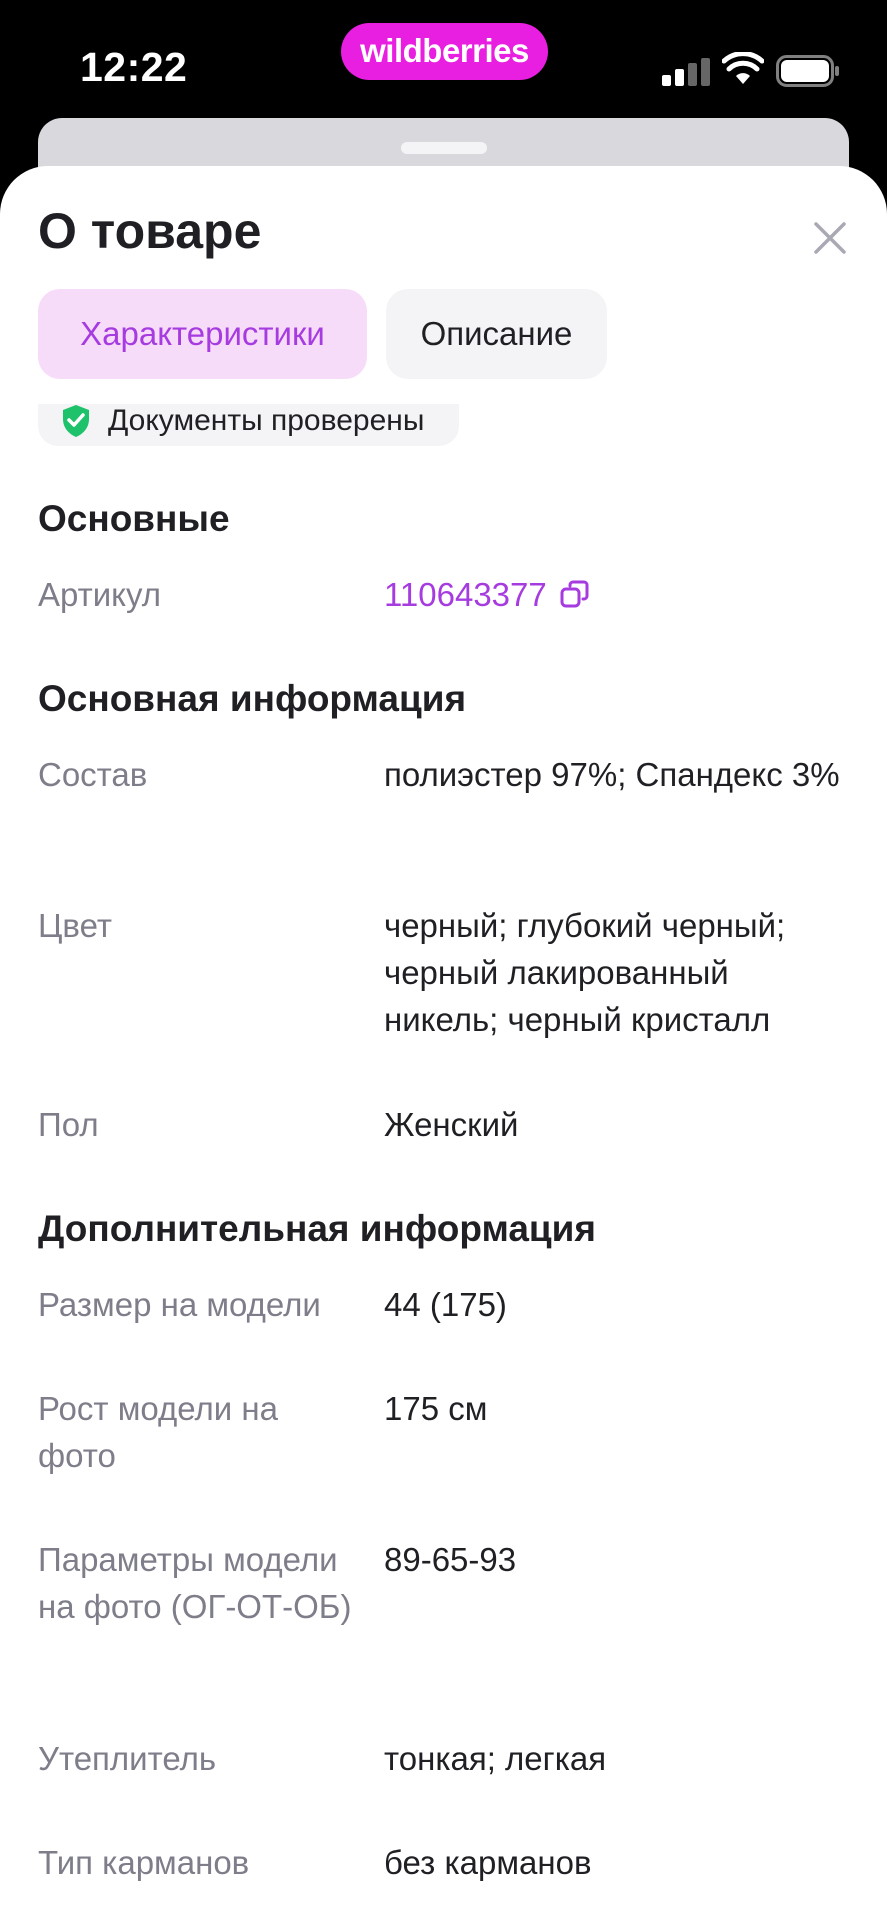 The image size is (887, 1920). Describe the element at coordinates (134, 518) in the screenshot. I see `section-title-basic: Основные` at that location.